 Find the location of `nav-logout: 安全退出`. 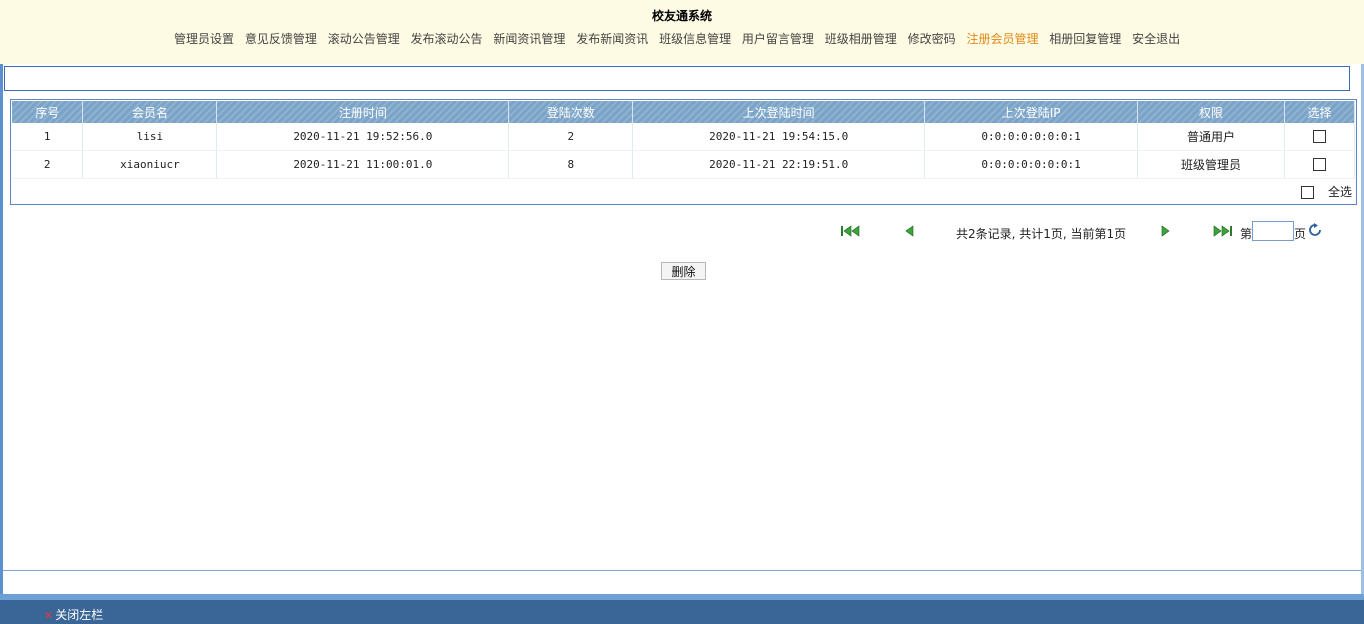

nav-logout: 安全退出 is located at coordinates (1156, 38).